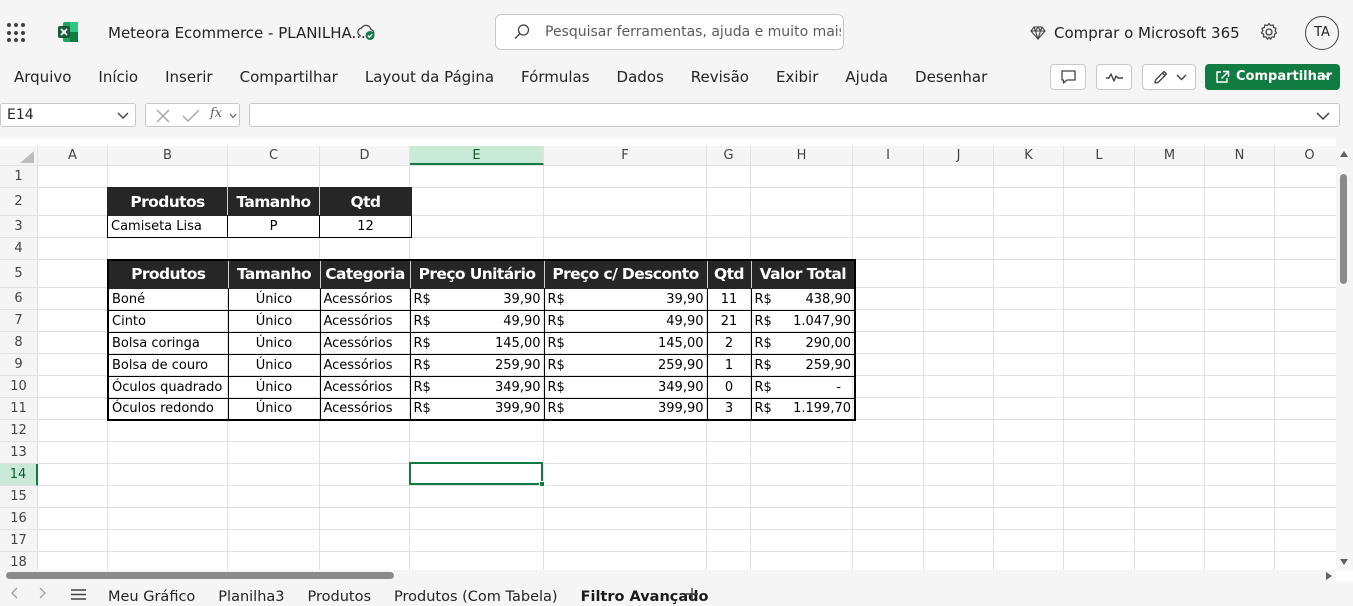 This screenshot has width=1353, height=606. I want to click on cell-valor-total: R$ 259,90, so click(803, 365).